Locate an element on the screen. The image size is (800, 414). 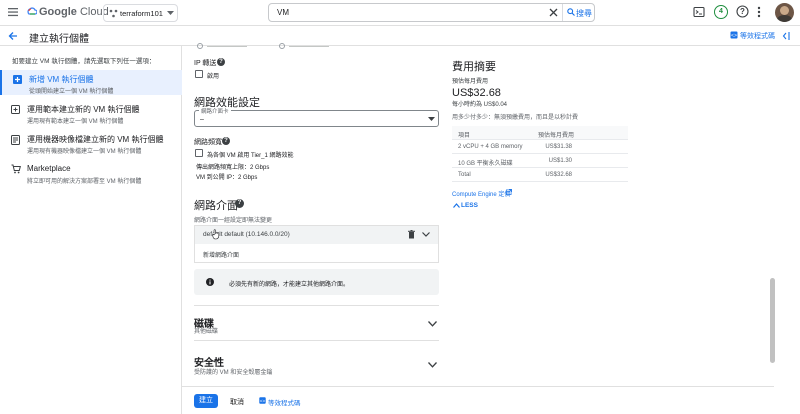
sidebar-item-title: 運用機器映像檔建立新的 VM 執行個體 is located at coordinates (95, 139).